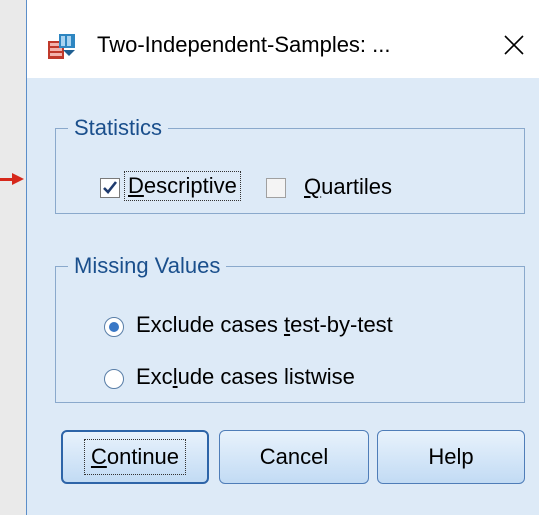  I want to click on continue-mnemonic: C, so click(98, 456).